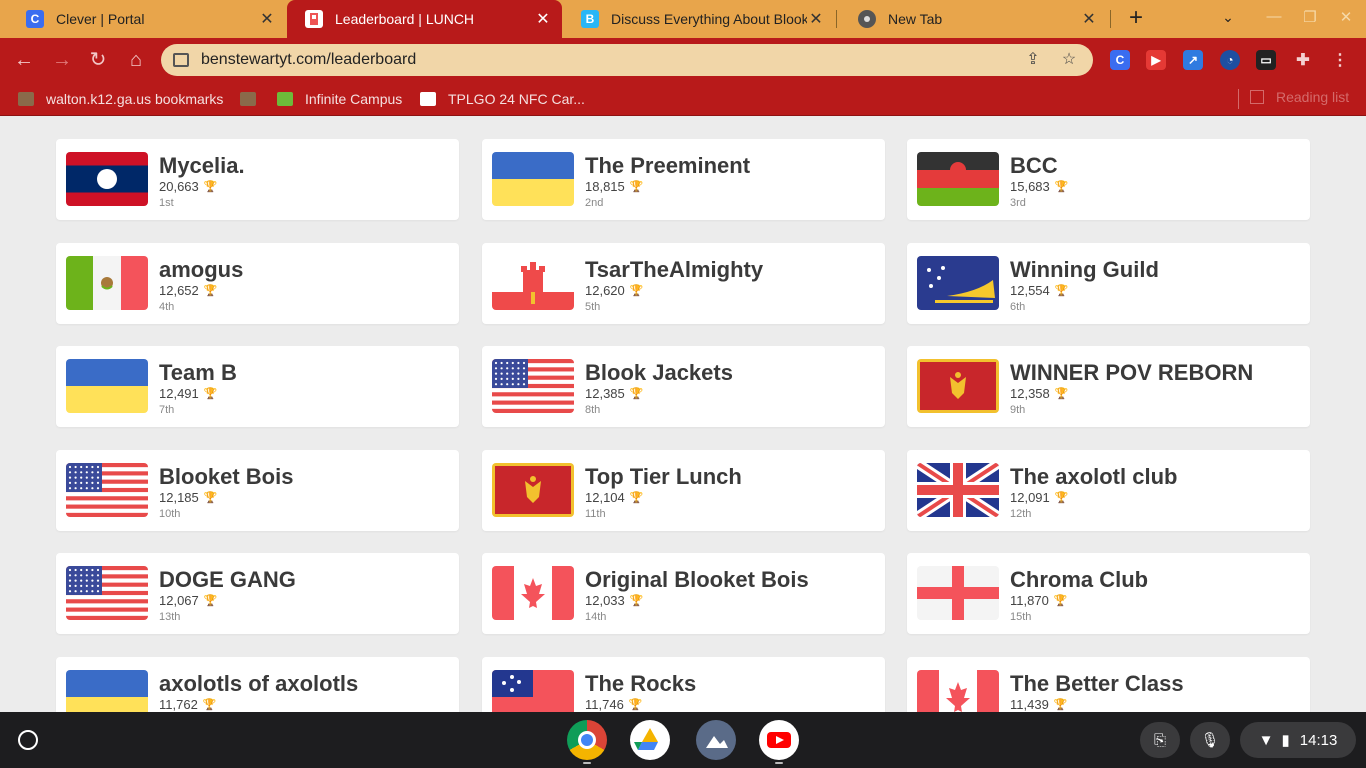 The height and width of the screenshot is (768, 1366). Describe the element at coordinates (1039, 600) in the screenshot. I see `team-score: 11,870 🏆` at that location.